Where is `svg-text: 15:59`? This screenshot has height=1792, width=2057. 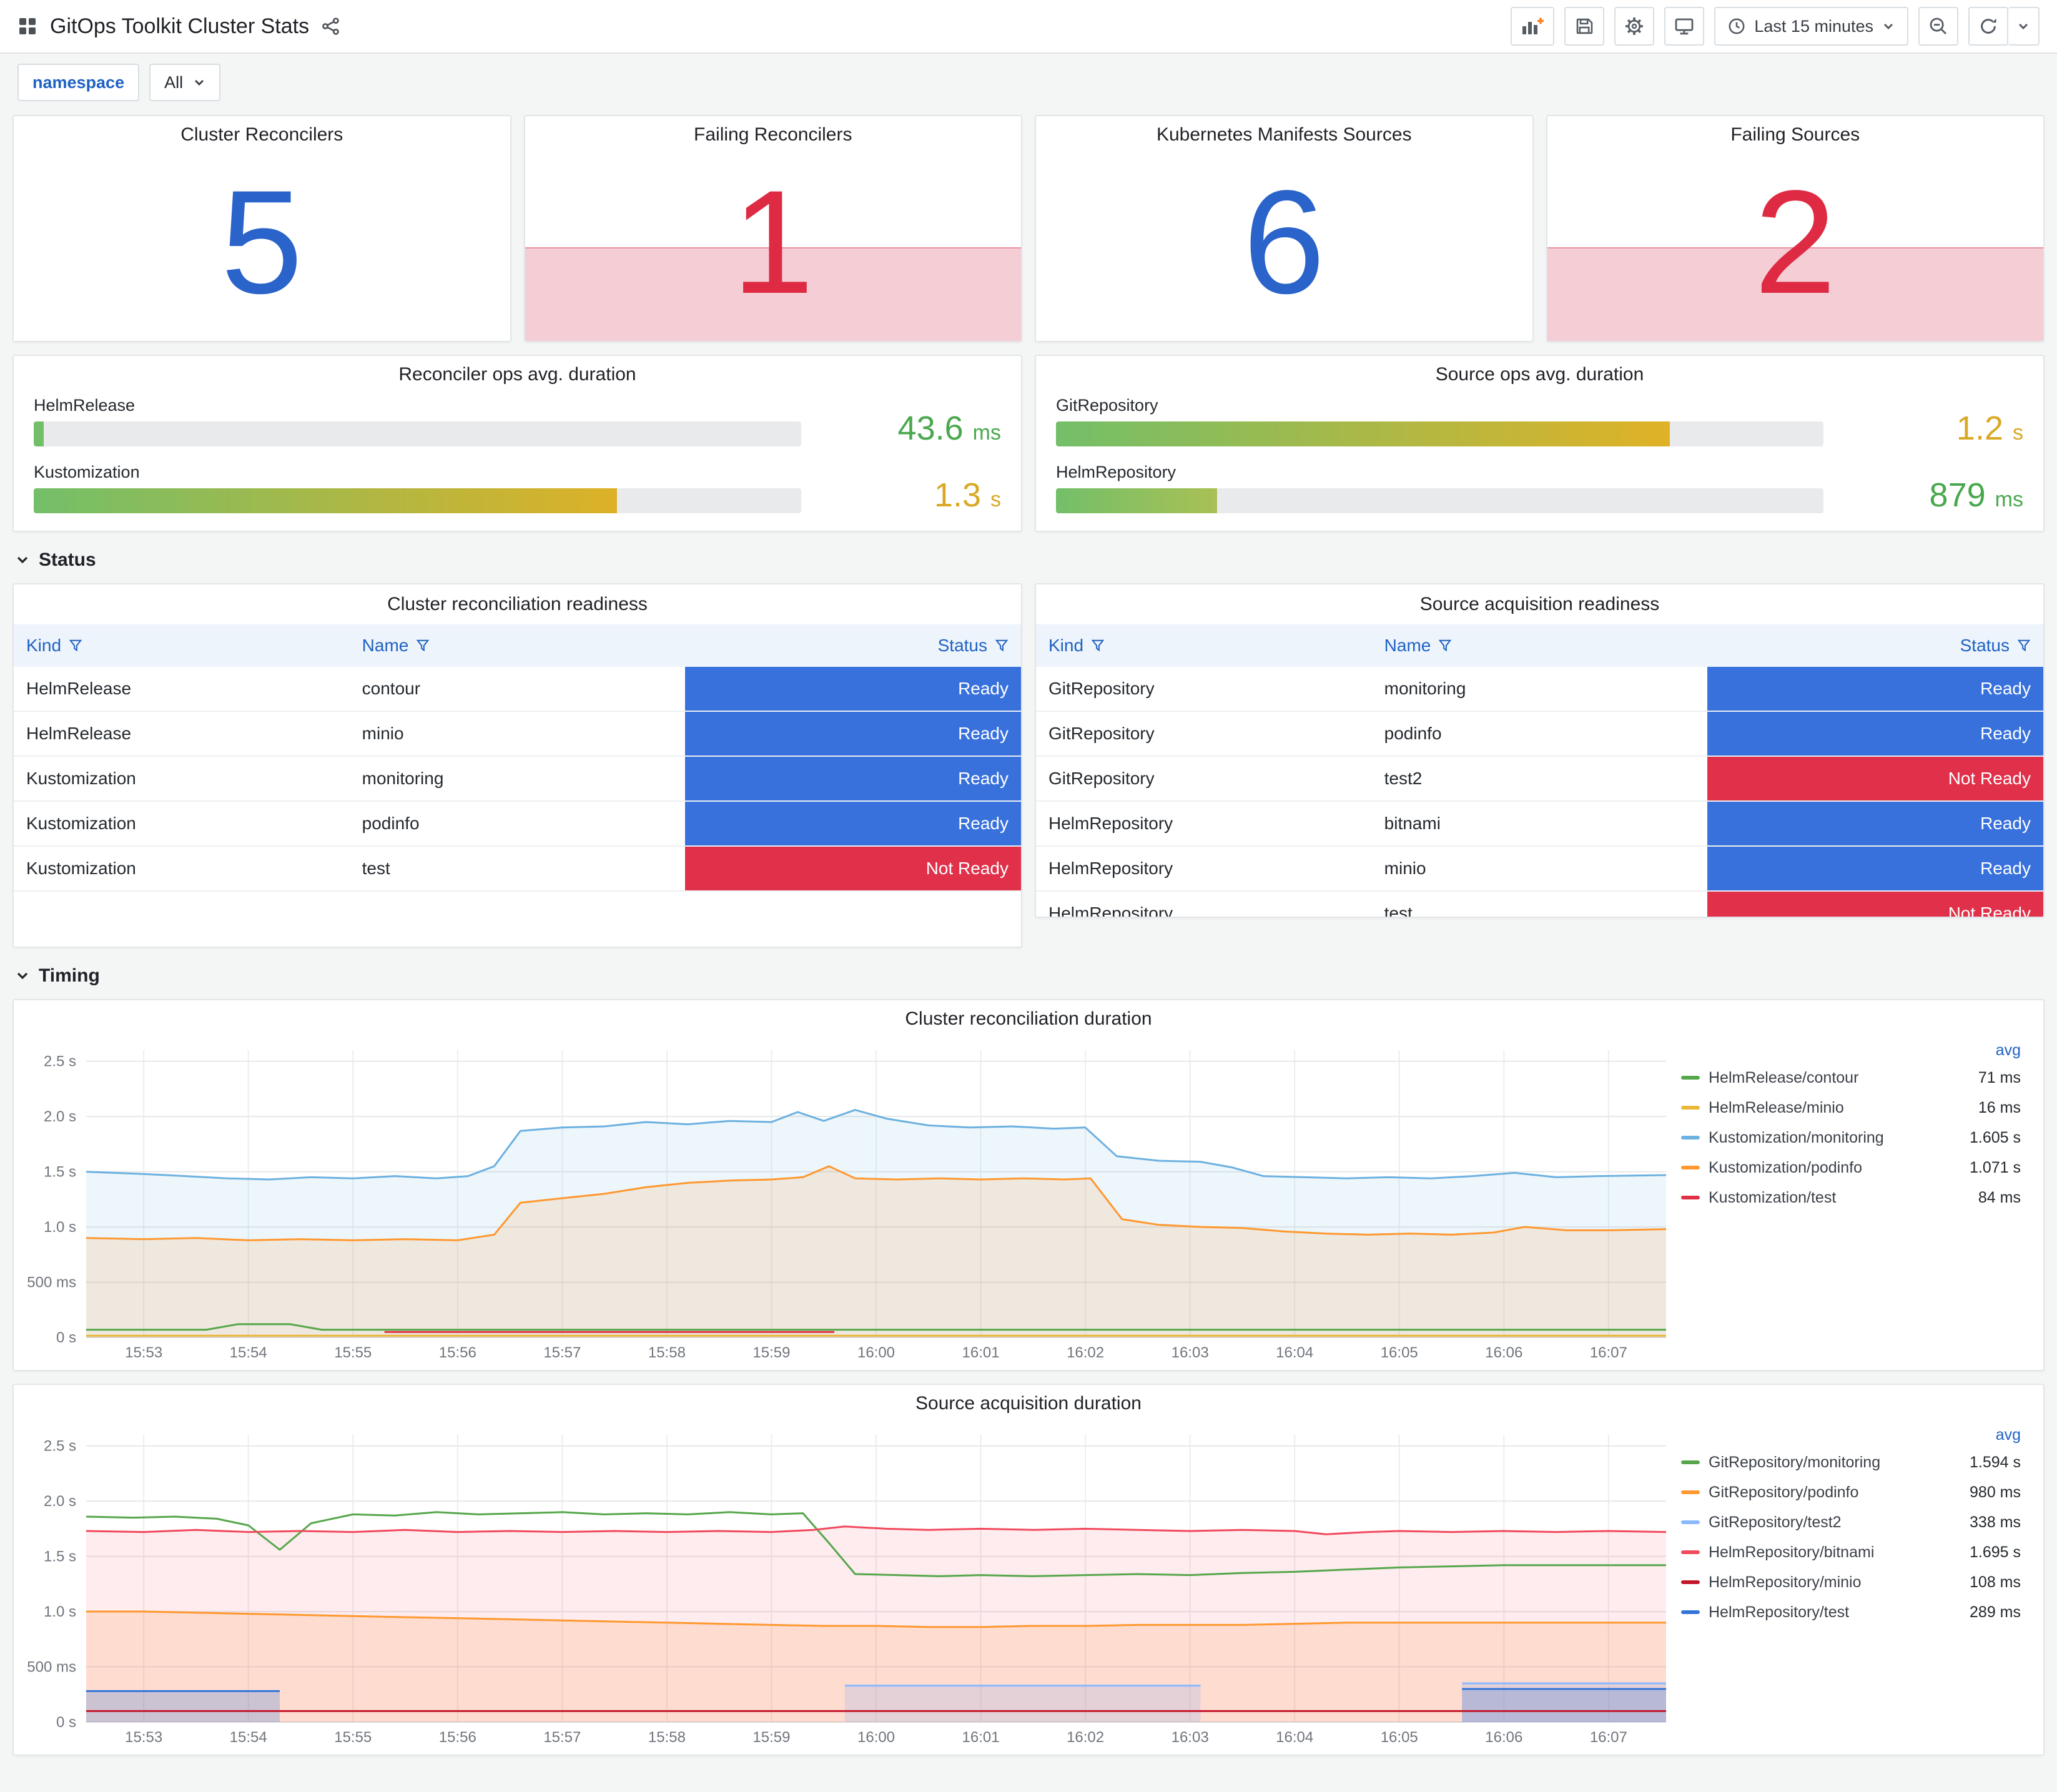 svg-text: 15:59 is located at coordinates (771, 1737).